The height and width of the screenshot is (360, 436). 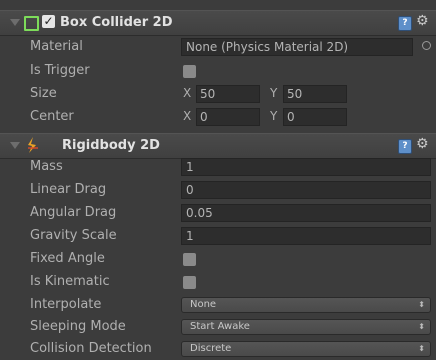 What do you see at coordinates (31, 23) in the screenshot?
I see `box-collider-icon` at bounding box center [31, 23].